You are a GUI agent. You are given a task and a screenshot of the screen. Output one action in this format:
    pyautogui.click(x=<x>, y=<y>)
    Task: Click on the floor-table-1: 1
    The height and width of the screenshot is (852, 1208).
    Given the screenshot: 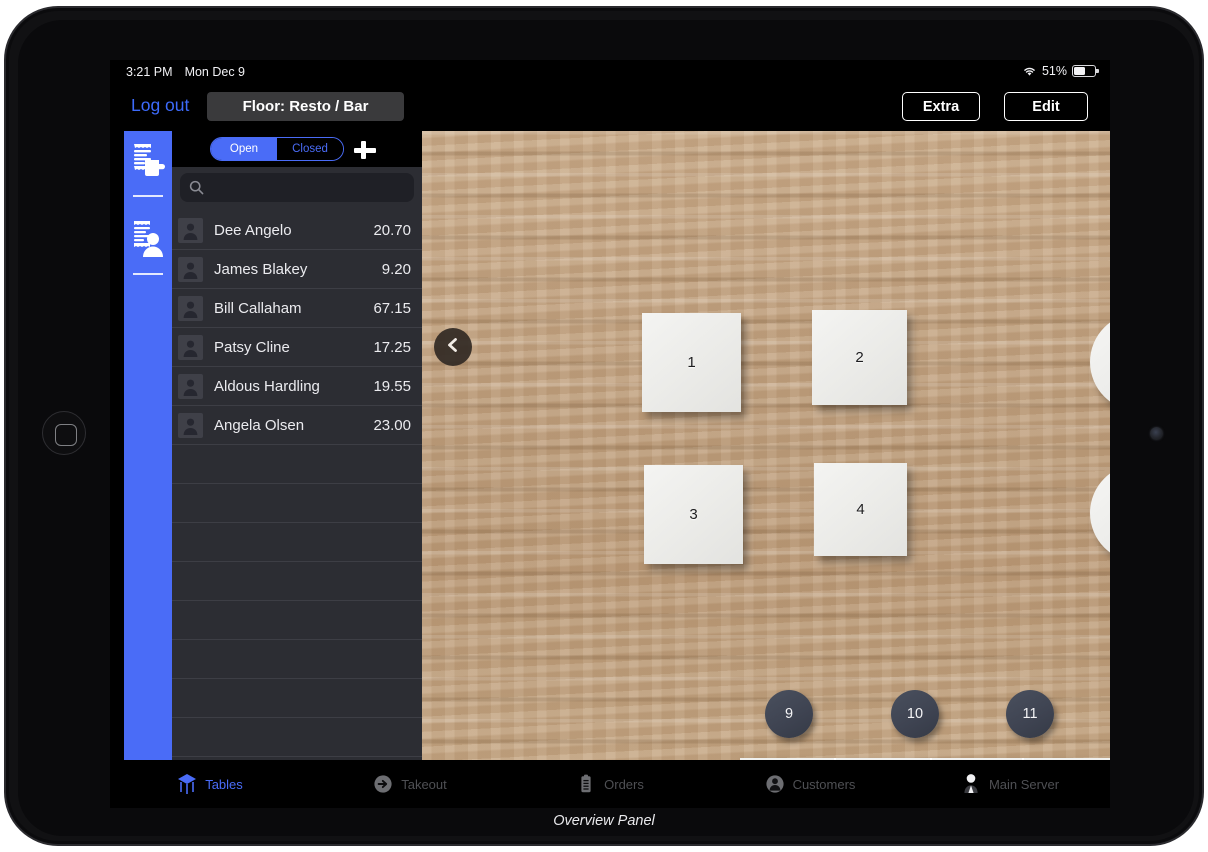 What is the action you would take?
    pyautogui.click(x=691, y=362)
    